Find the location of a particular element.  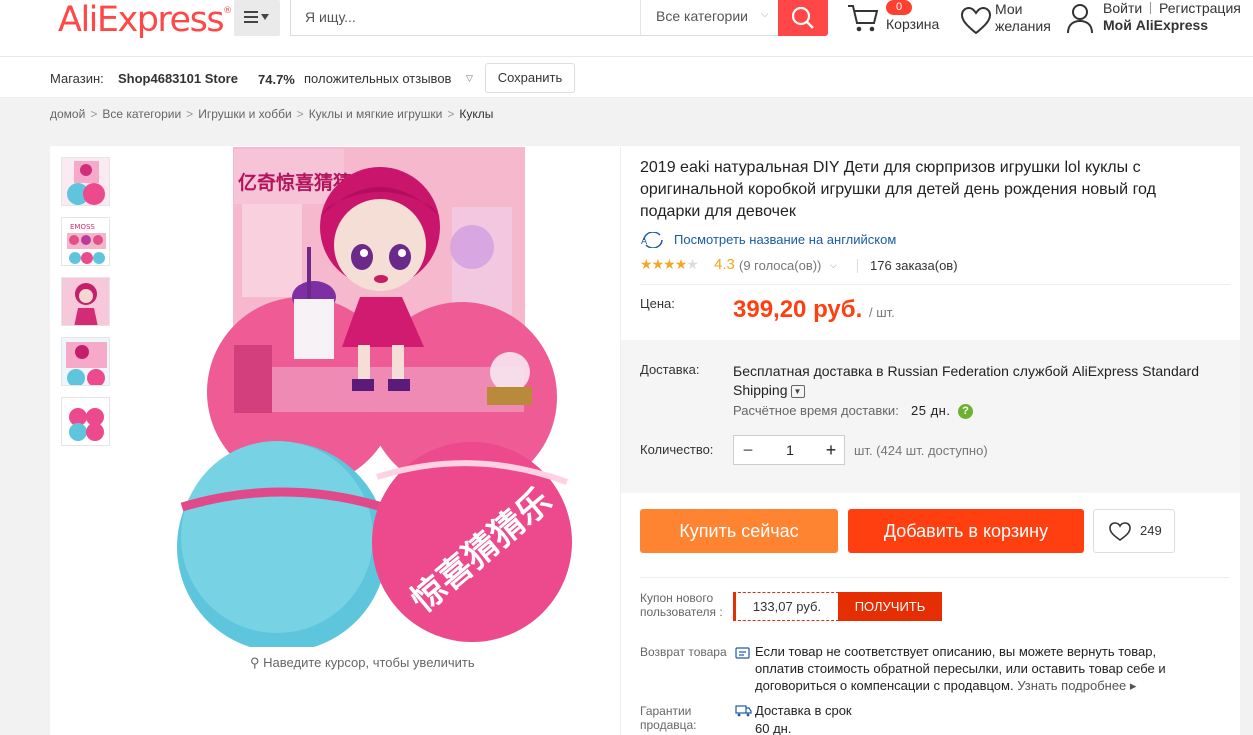

wishlist-count: 249 is located at coordinates (1151, 530).